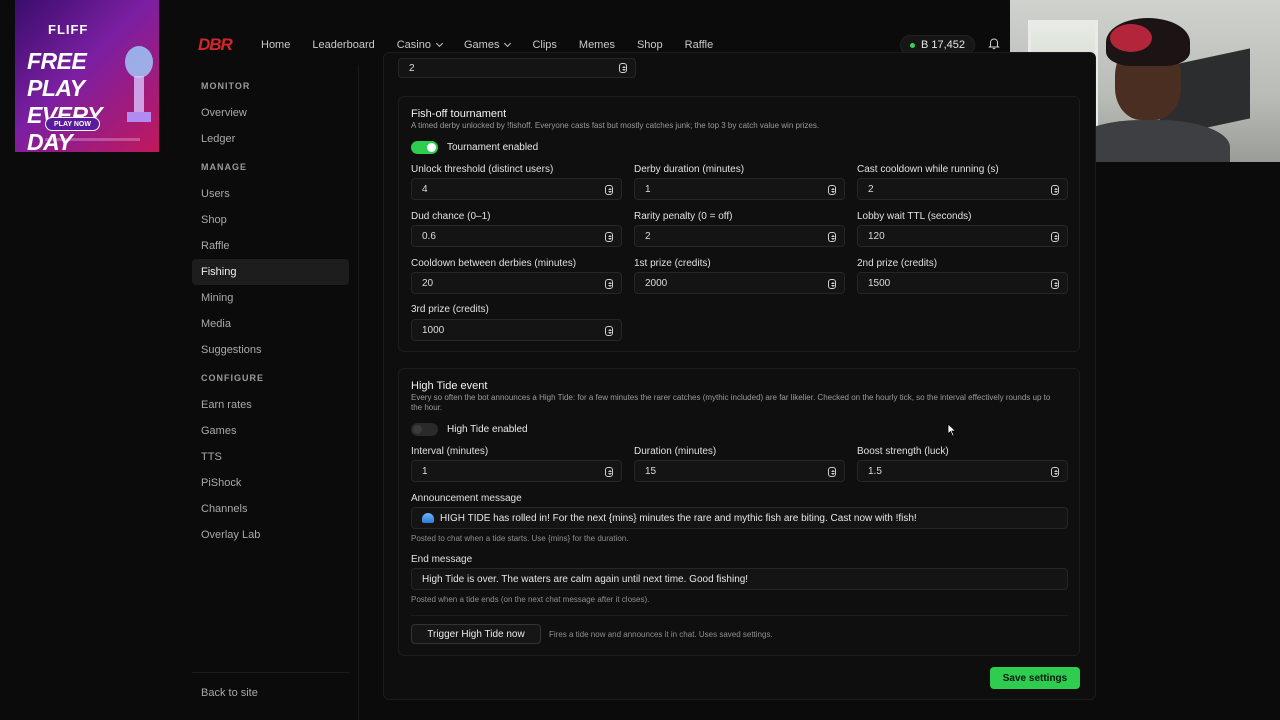 Image resolution: width=1280 pixels, height=720 pixels. I want to click on sidebar-item-users: Users, so click(270, 194).